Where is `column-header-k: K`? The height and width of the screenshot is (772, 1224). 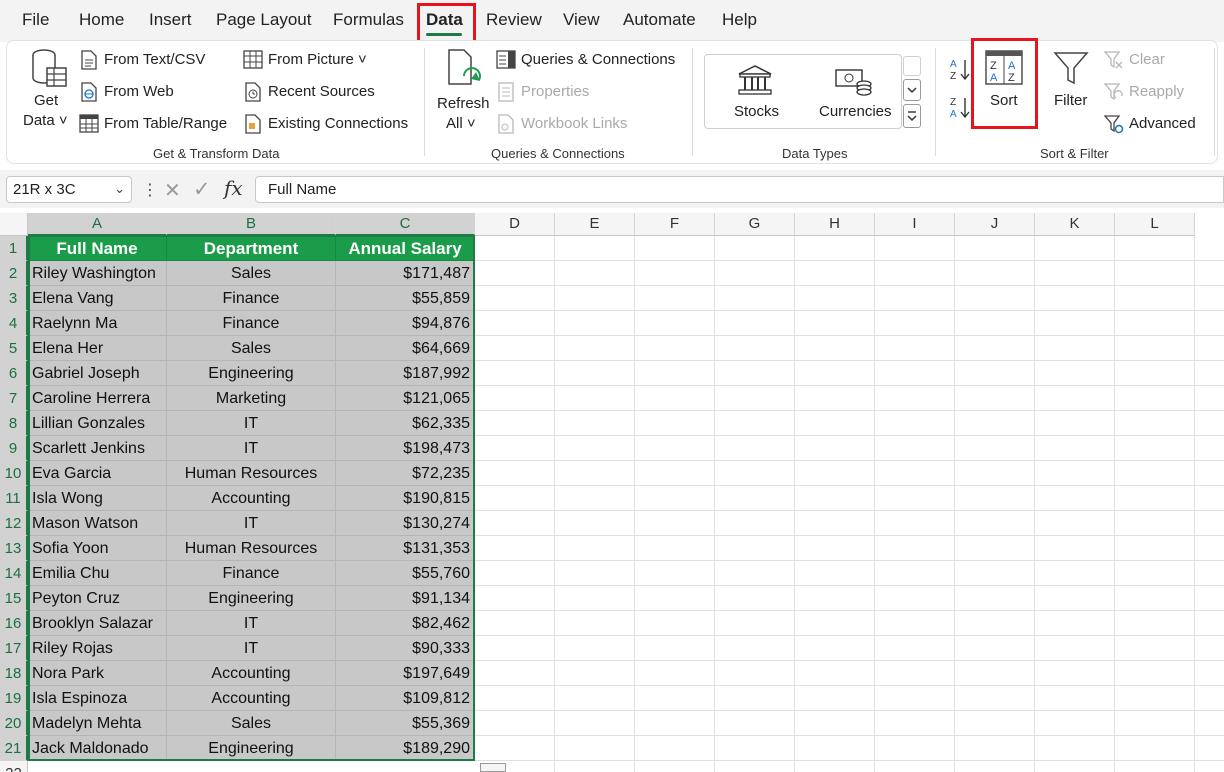 column-header-k: K is located at coordinates (1075, 224).